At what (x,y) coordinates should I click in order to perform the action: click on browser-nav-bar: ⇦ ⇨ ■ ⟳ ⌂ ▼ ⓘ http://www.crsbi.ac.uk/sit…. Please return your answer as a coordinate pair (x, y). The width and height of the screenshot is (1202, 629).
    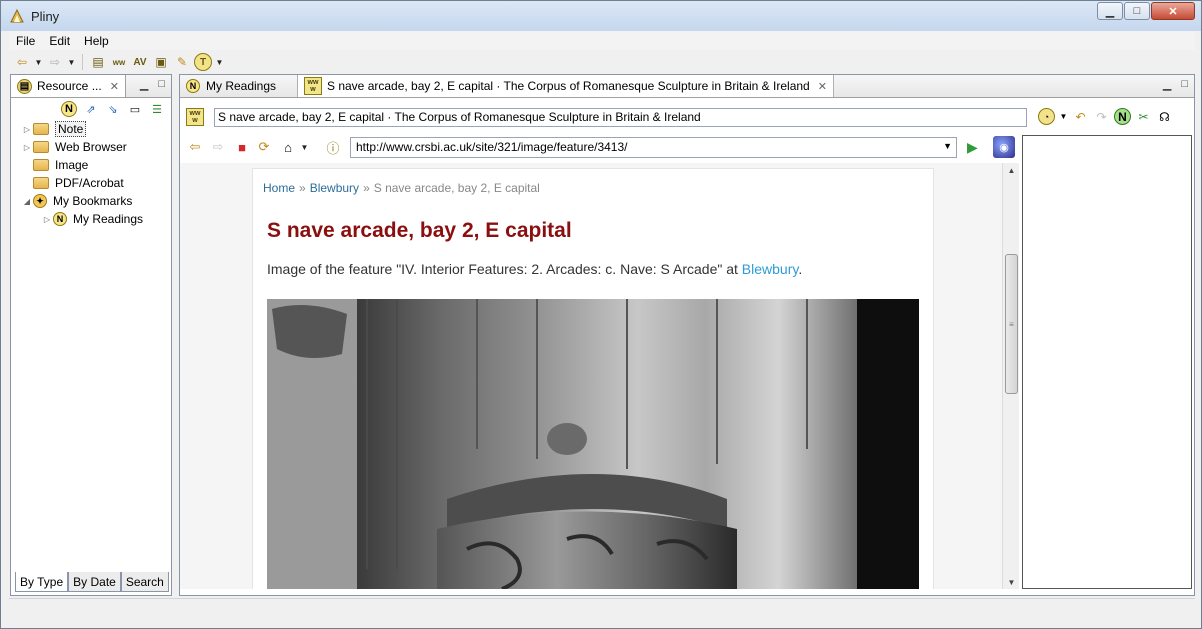
    Looking at the image, I should click on (600, 147).